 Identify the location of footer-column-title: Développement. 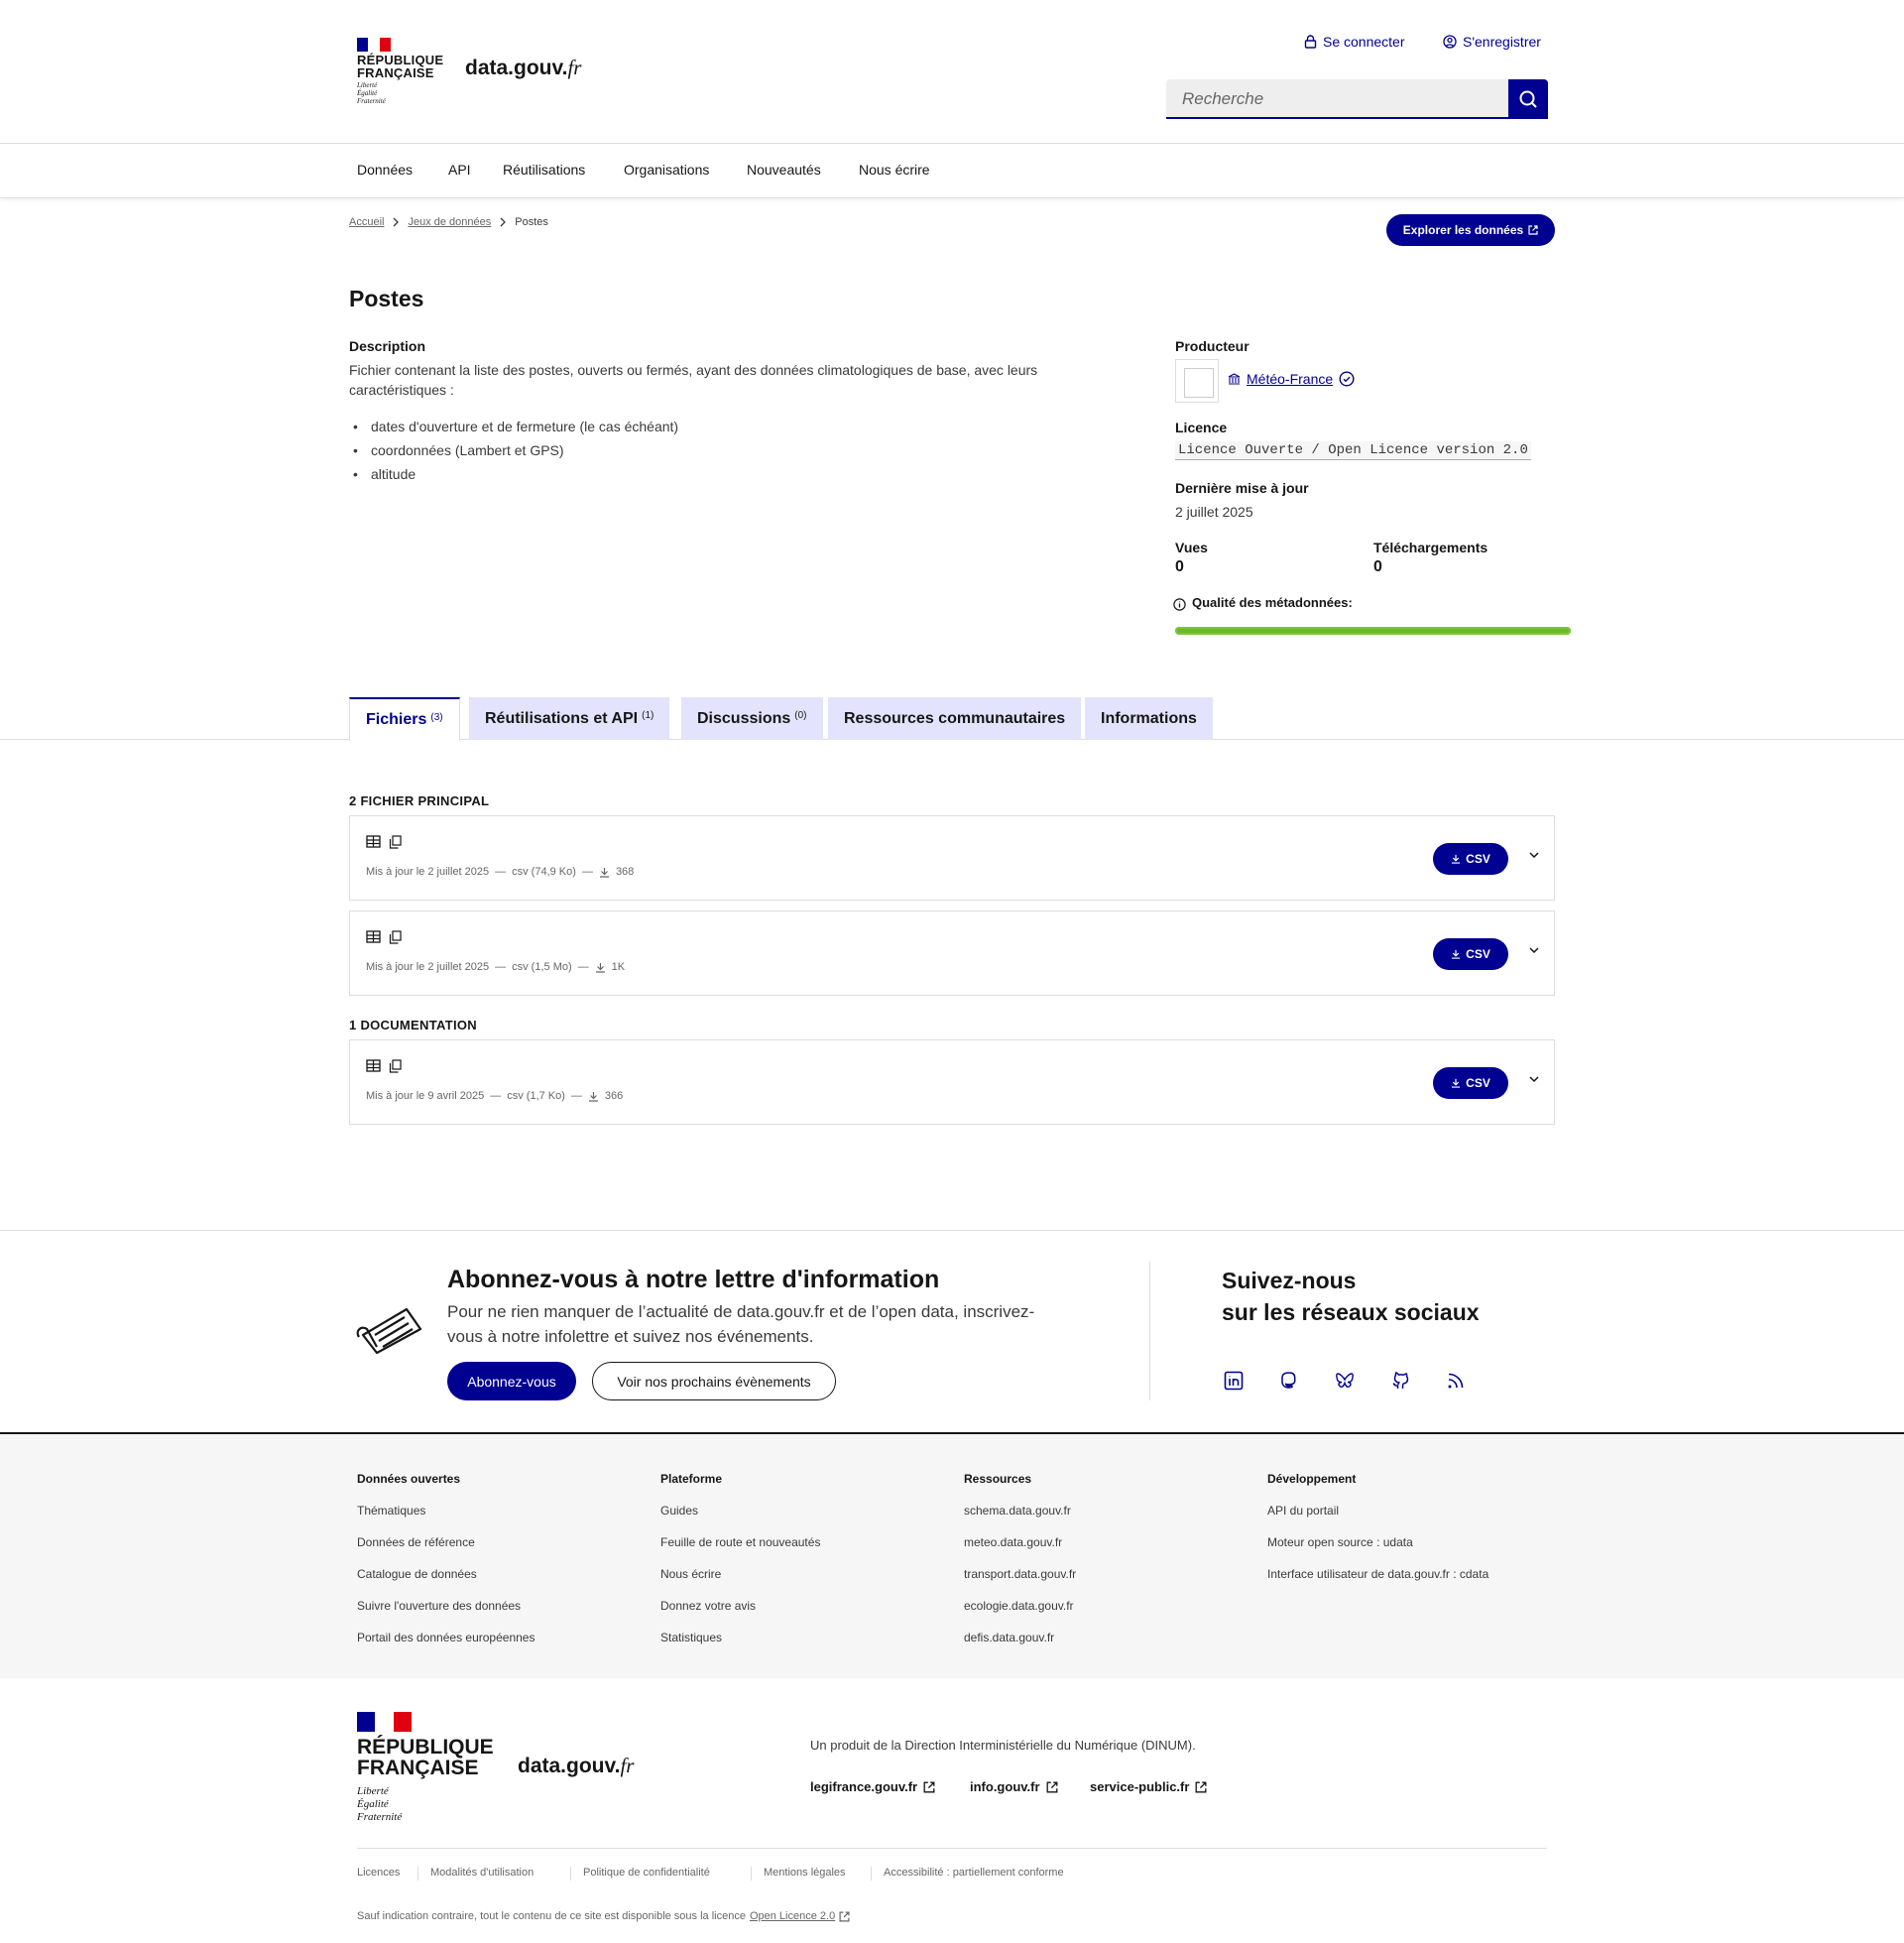
(1312, 1479).